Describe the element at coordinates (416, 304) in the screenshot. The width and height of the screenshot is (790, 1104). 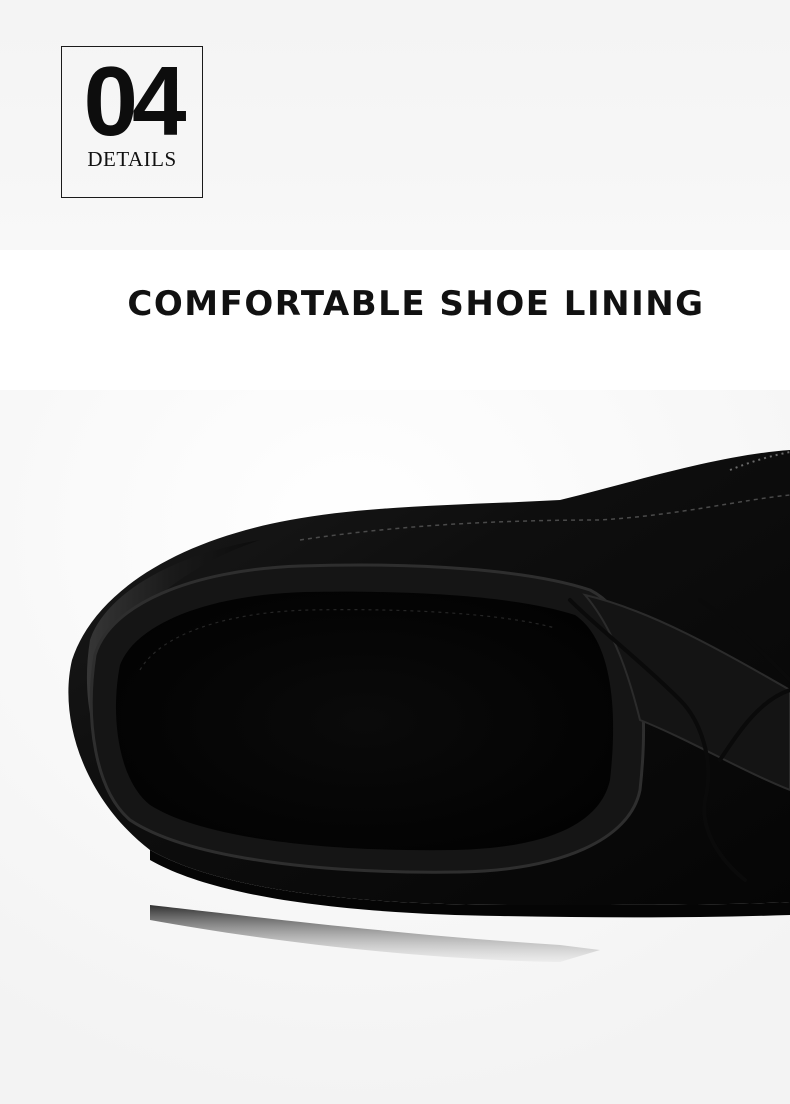
I see `page-title: COMFORTABLE SHOE LINING` at that location.